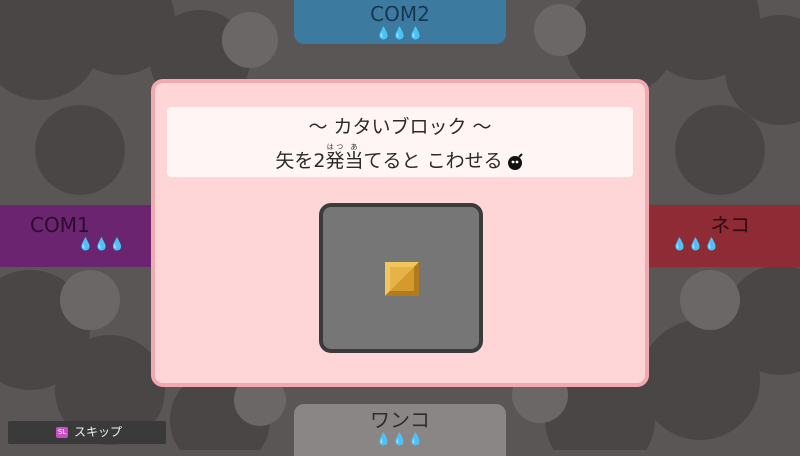 The height and width of the screenshot is (456, 800). What do you see at coordinates (62, 432) in the screenshot?
I see `select-key-icon: SL` at bounding box center [62, 432].